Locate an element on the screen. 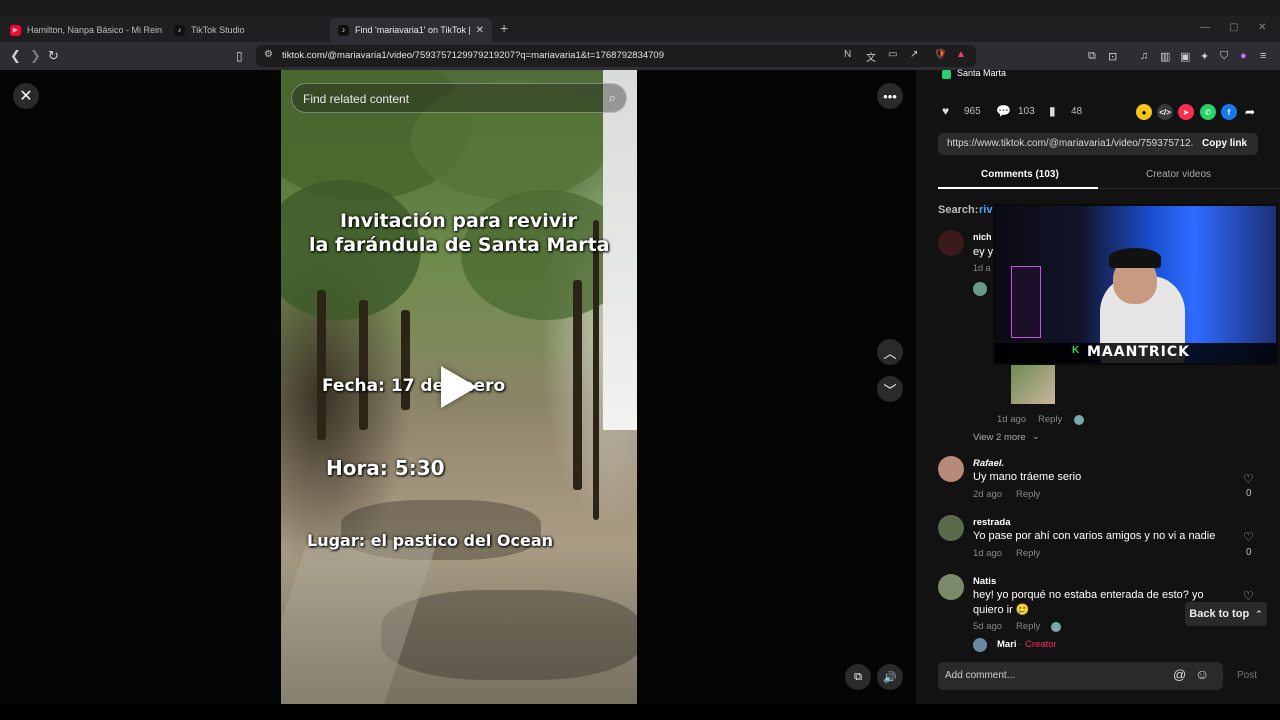 The height and width of the screenshot is (720, 1280). location-label: Santa Marta is located at coordinates (981, 73).